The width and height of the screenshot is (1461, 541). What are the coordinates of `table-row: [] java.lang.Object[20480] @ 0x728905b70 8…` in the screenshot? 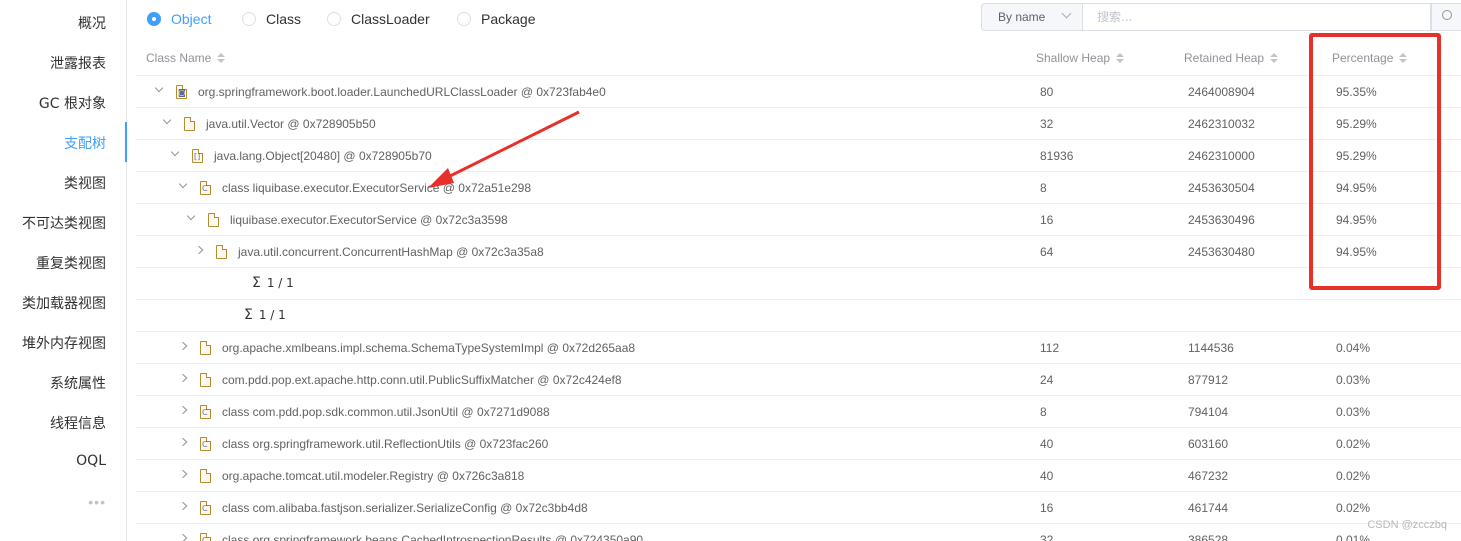 It's located at (798, 156).